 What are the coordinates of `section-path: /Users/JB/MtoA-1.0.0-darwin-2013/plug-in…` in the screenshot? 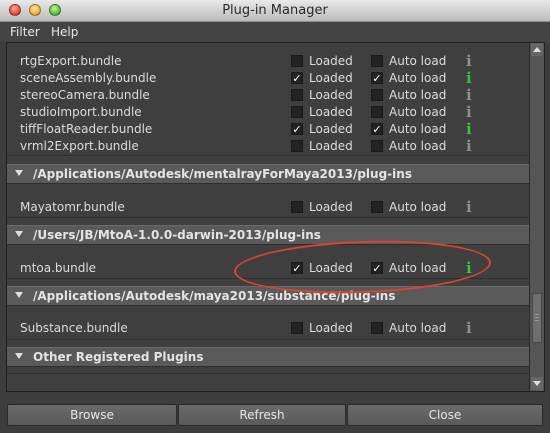 It's located at (177, 235).